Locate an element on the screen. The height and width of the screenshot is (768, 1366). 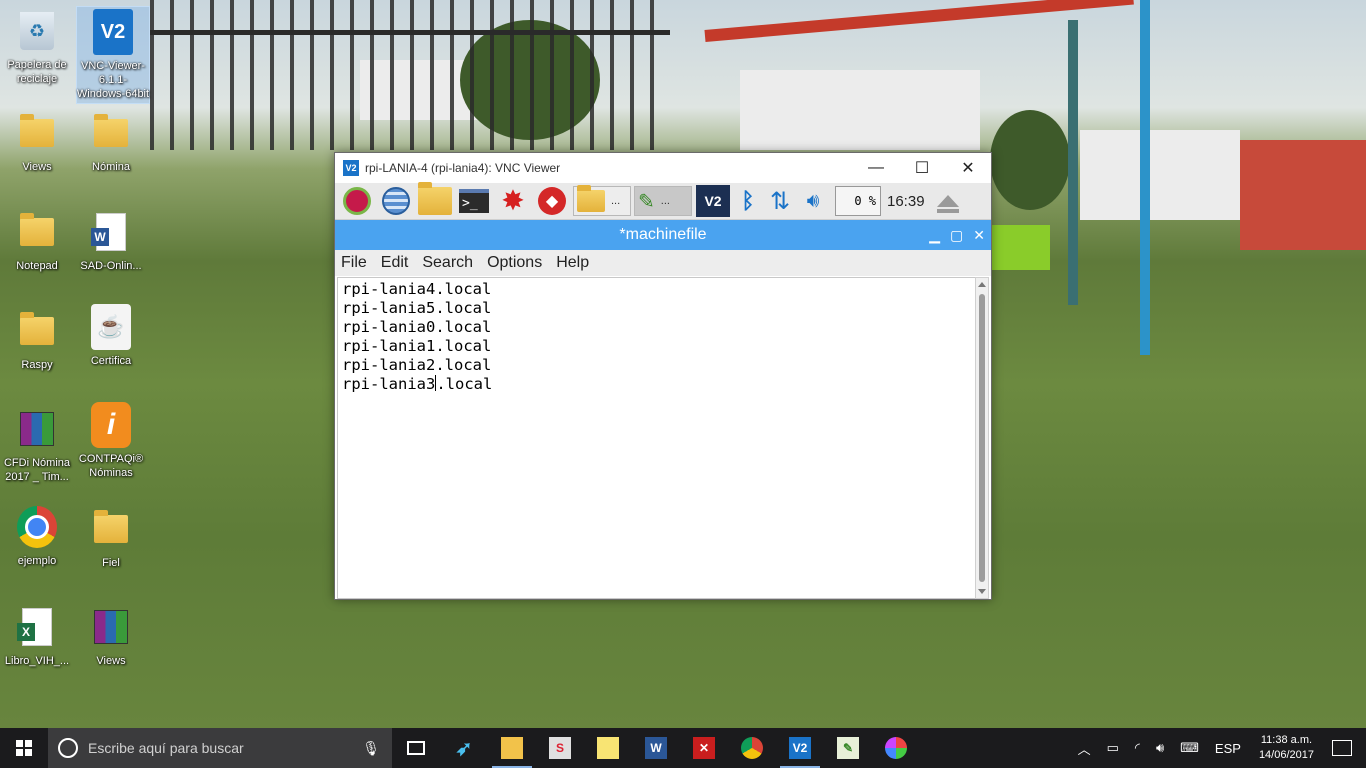
menu-help: Help is located at coordinates (572, 263).